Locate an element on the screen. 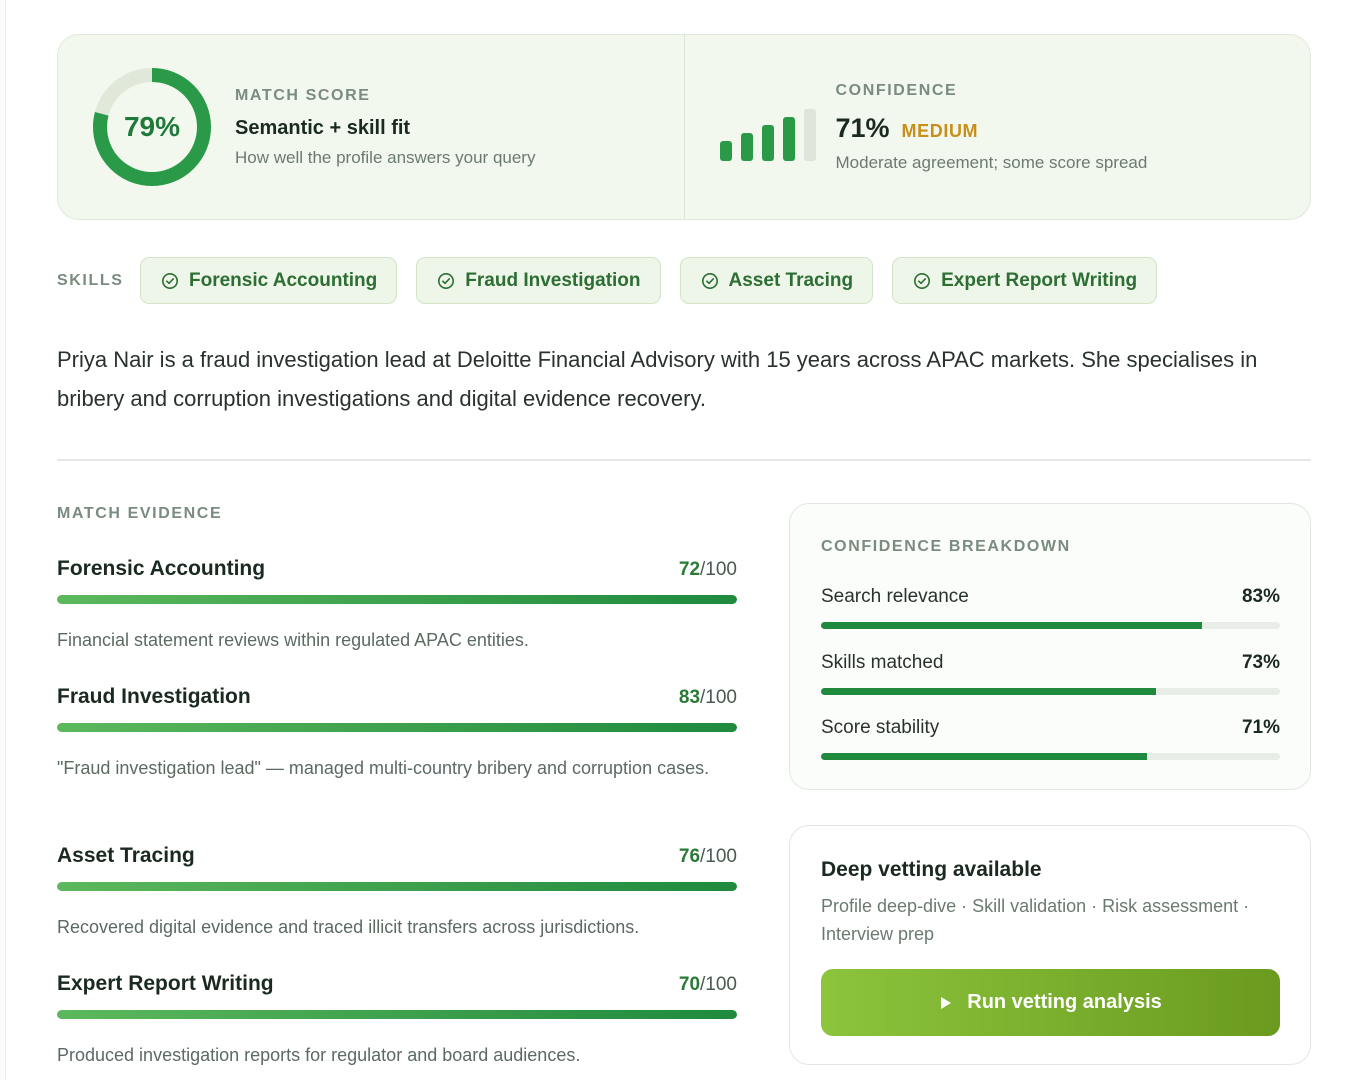 The width and height of the screenshot is (1354, 1080). breakdown-value: 73% is located at coordinates (1260, 662).